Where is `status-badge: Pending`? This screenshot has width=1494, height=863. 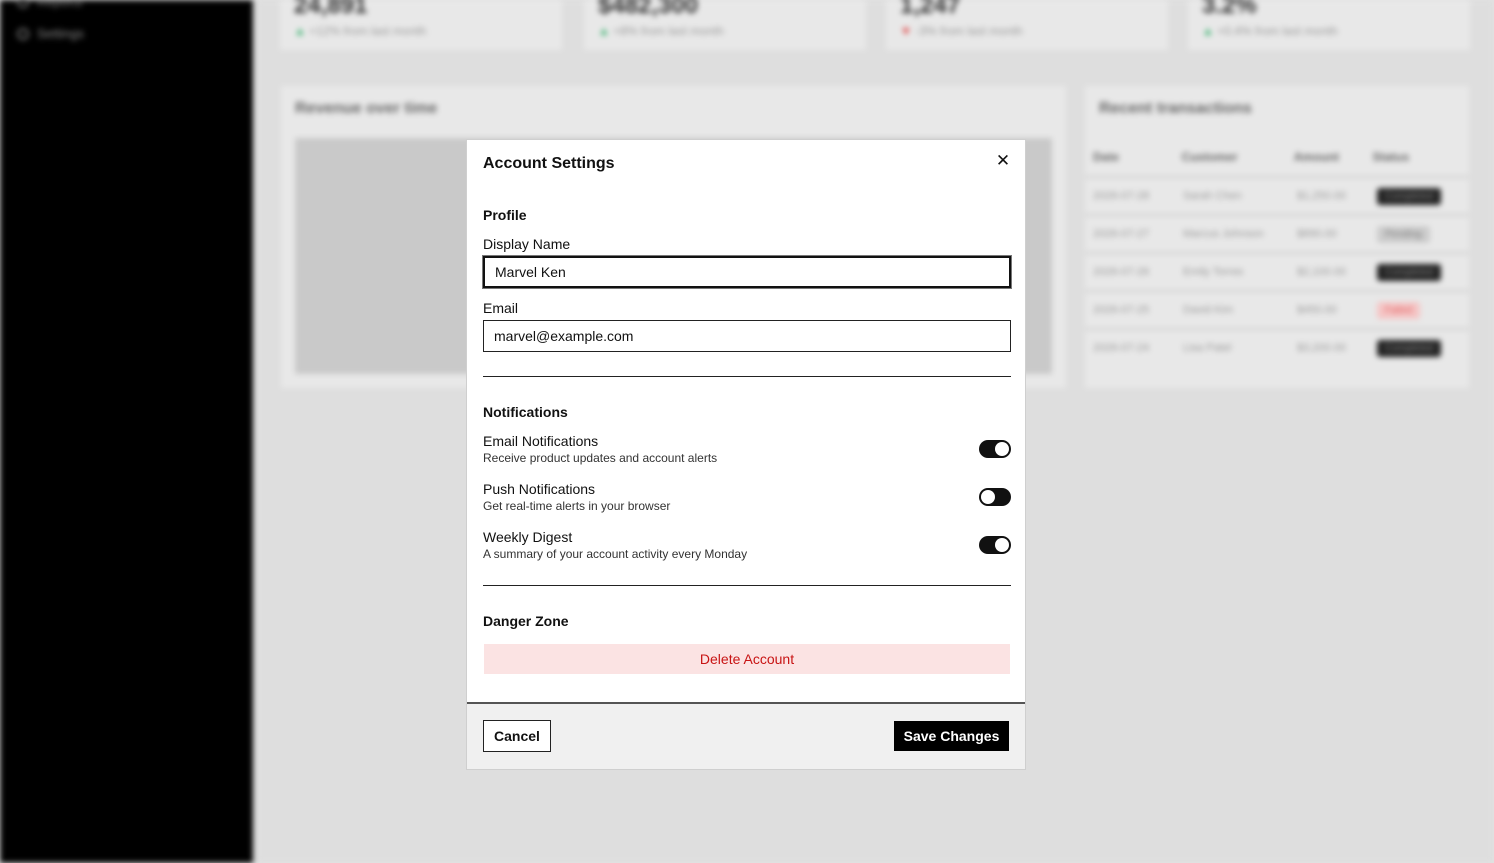
status-badge: Pending is located at coordinates (1403, 234).